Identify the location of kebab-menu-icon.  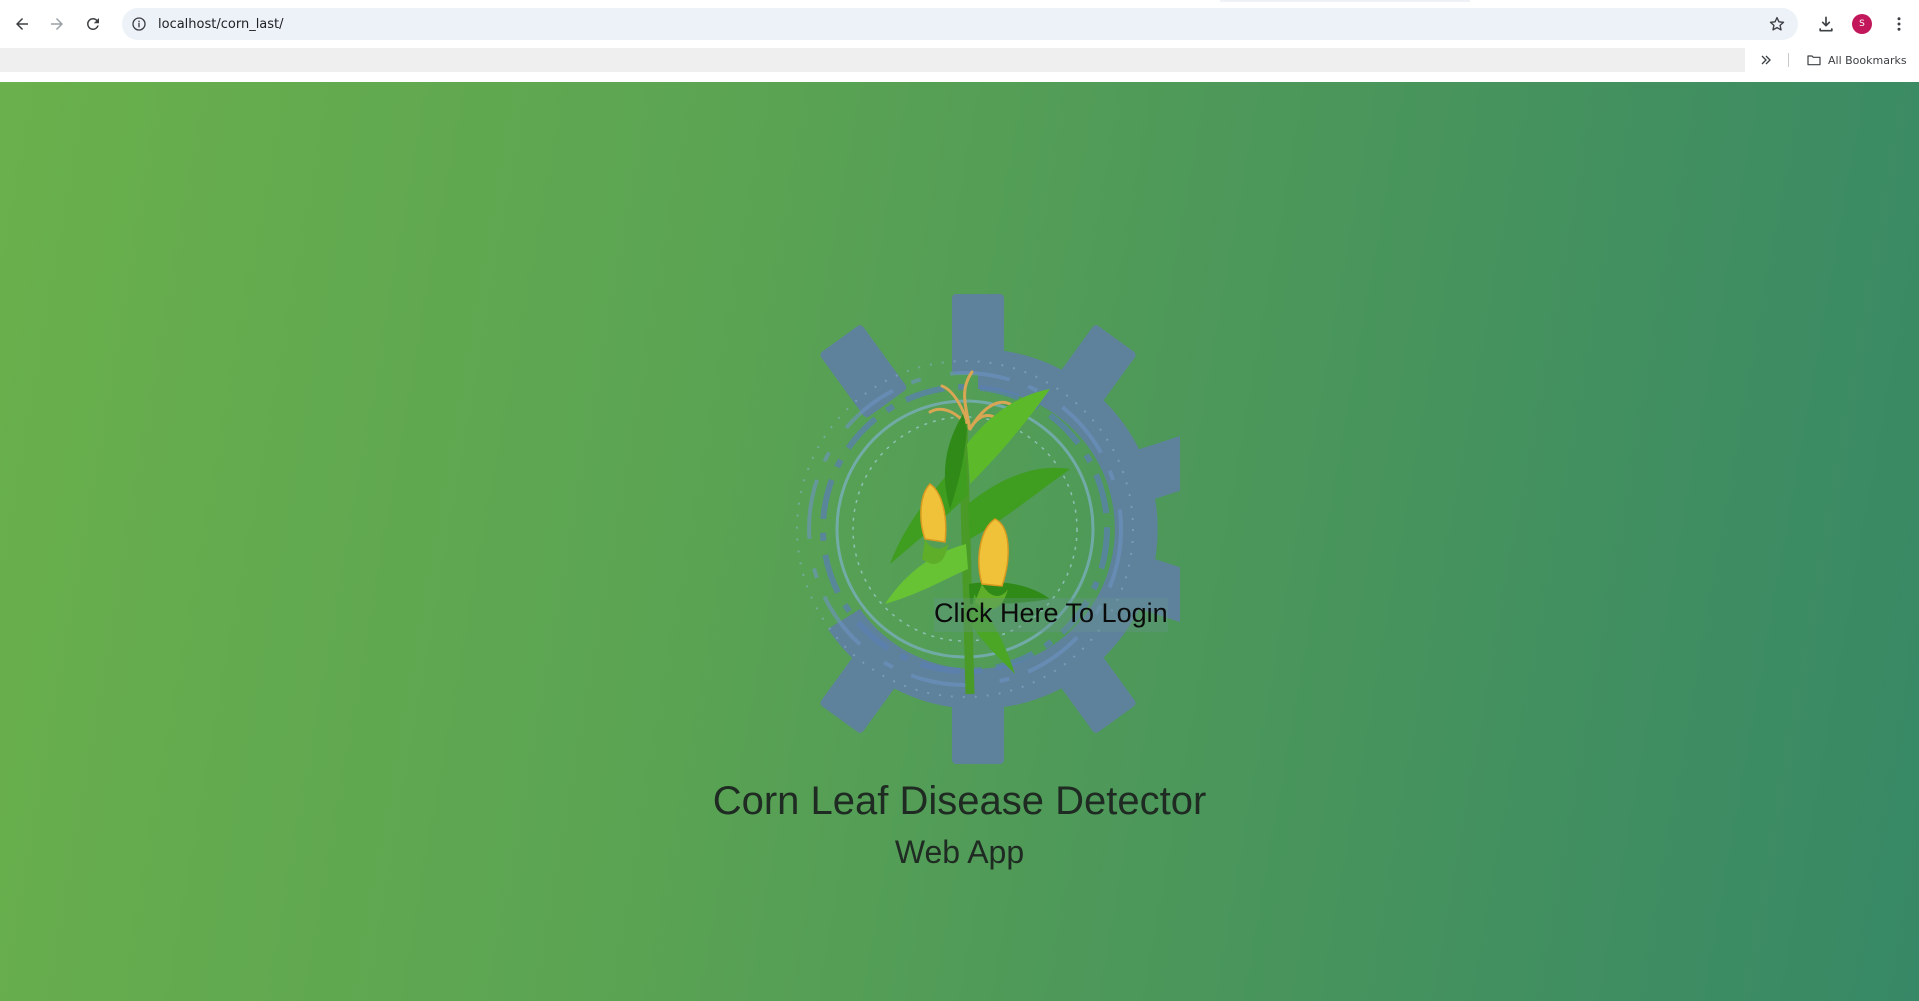
(1899, 24).